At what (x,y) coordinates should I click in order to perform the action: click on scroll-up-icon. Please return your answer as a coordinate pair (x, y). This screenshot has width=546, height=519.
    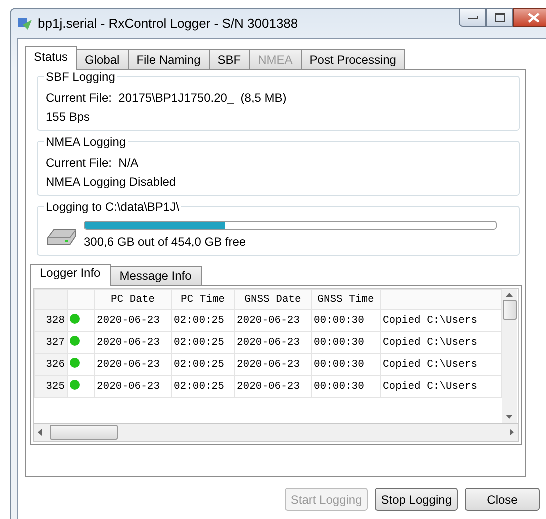
    Looking at the image, I should click on (509, 295).